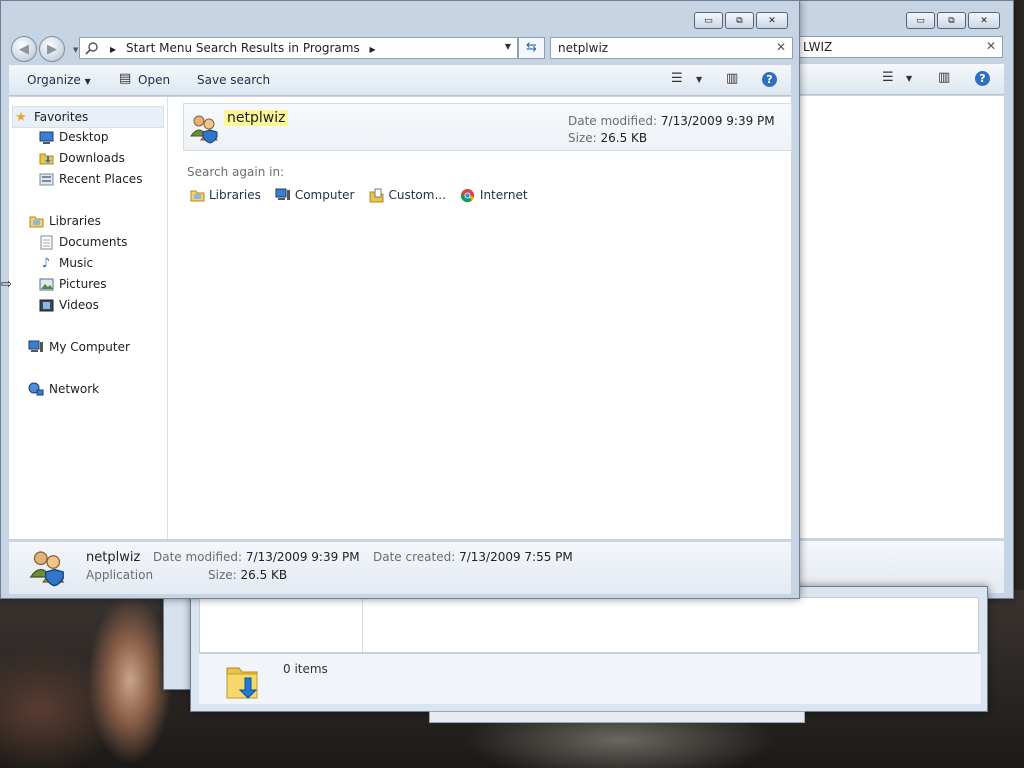 Image resolution: width=1024 pixels, height=768 pixels. Describe the element at coordinates (944, 77) in the screenshot. I see `background-preview-pane-icon: ▥` at that location.